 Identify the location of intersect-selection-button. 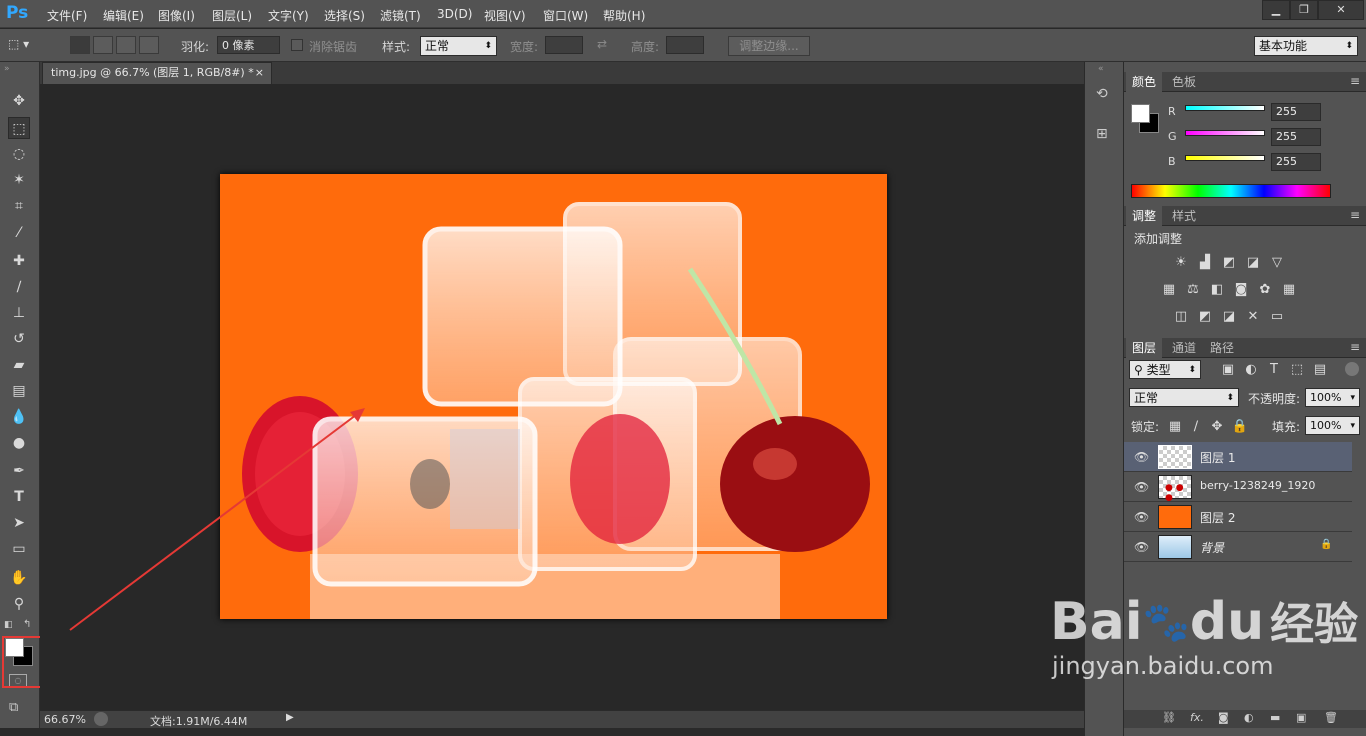
(149, 45).